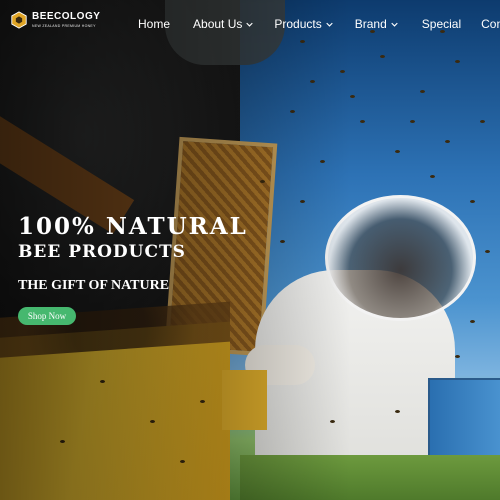 This screenshot has width=500, height=500. I want to click on nav-item-label: Special, so click(441, 24).